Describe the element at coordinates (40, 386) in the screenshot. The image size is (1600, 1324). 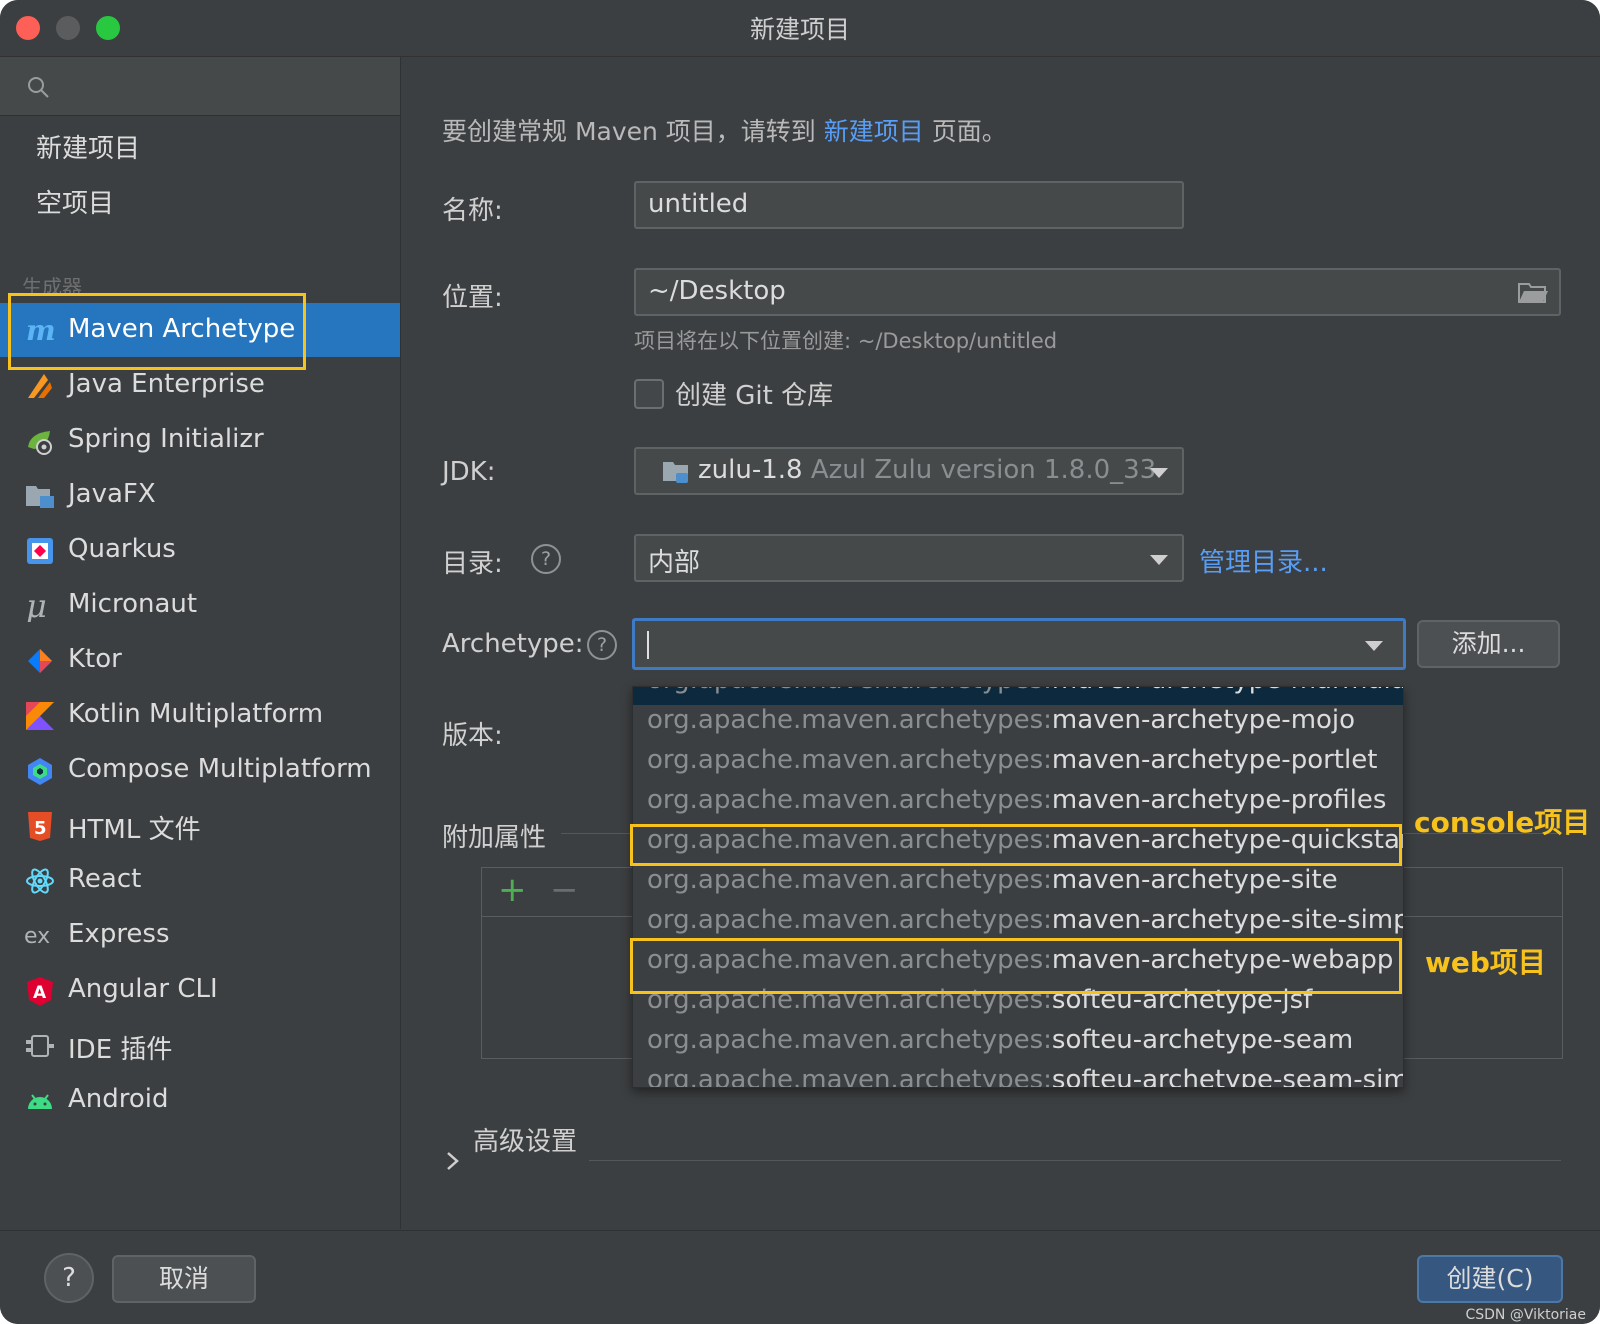
I see `java-enterprise-icon` at that location.